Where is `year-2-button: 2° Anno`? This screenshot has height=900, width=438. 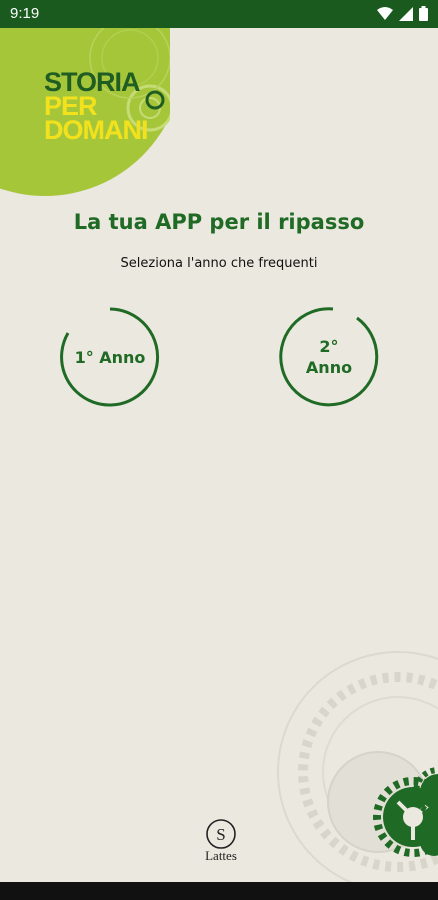 year-2-button: 2° Anno is located at coordinates (329, 357).